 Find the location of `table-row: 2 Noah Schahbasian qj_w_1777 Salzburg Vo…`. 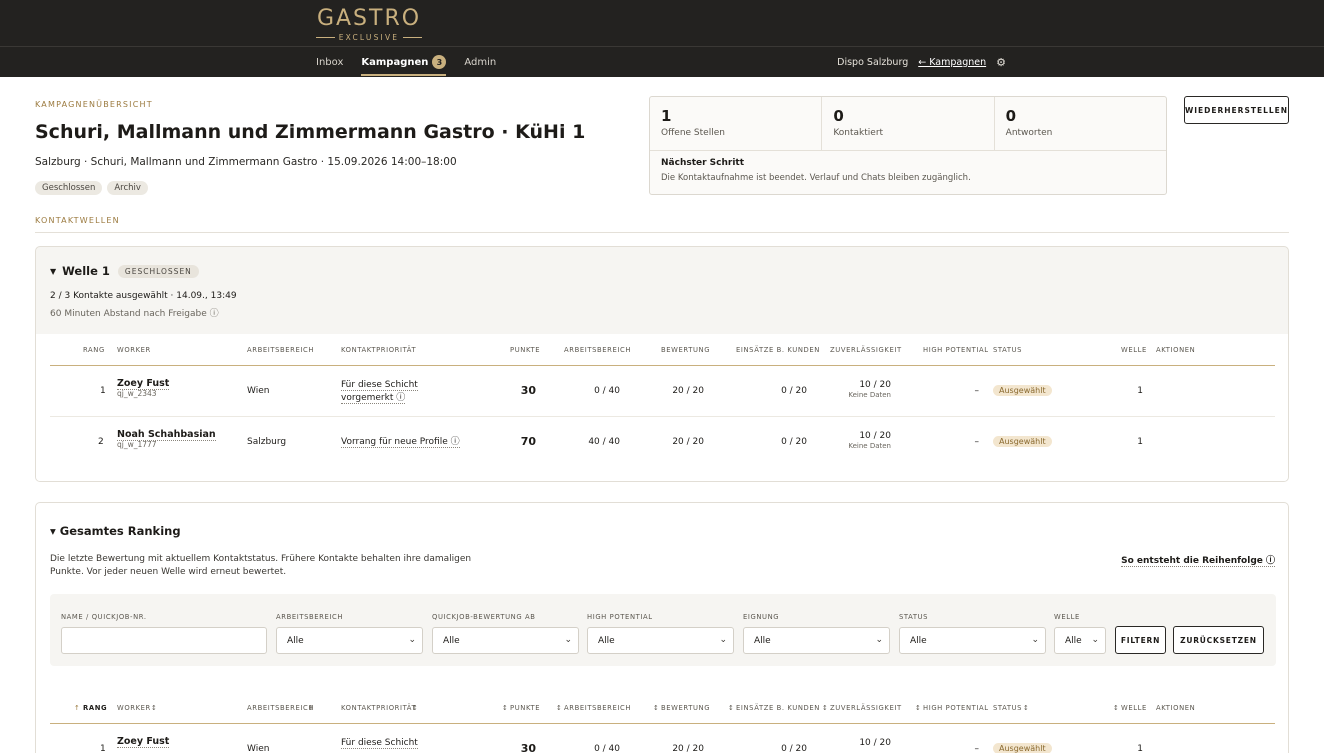

table-row: 2 Noah Schahbasian qj_w_1777 Salzburg Vo… is located at coordinates (620, 439).